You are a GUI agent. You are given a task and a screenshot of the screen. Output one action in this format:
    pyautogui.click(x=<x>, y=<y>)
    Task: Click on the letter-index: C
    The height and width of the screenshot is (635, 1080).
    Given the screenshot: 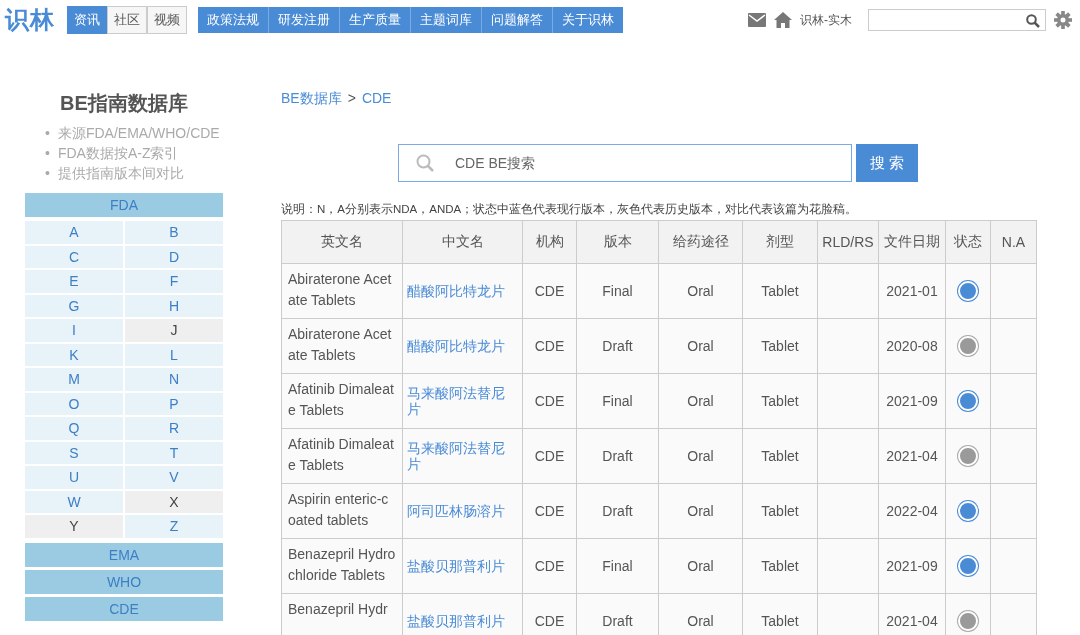 What is the action you would take?
    pyautogui.click(x=74, y=256)
    